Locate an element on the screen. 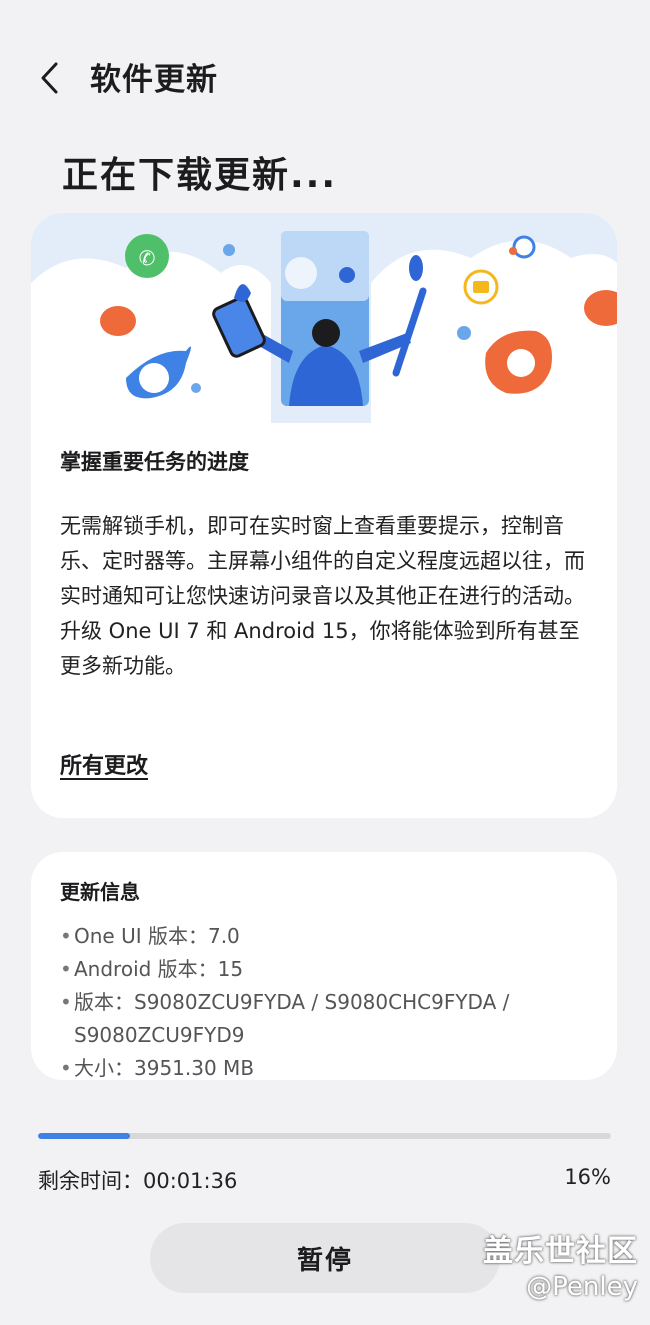  remaining-time: 剩余时间：00:01:36 is located at coordinates (138, 1181).